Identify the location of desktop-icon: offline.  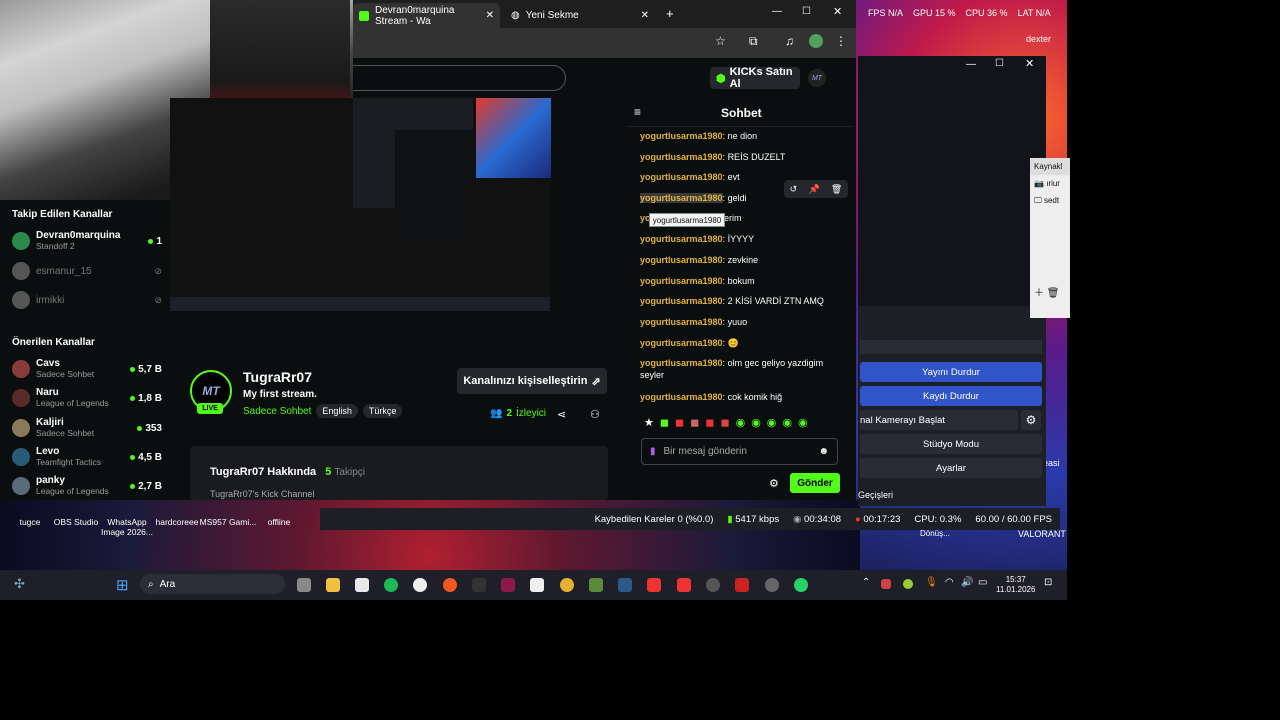
(279, 516).